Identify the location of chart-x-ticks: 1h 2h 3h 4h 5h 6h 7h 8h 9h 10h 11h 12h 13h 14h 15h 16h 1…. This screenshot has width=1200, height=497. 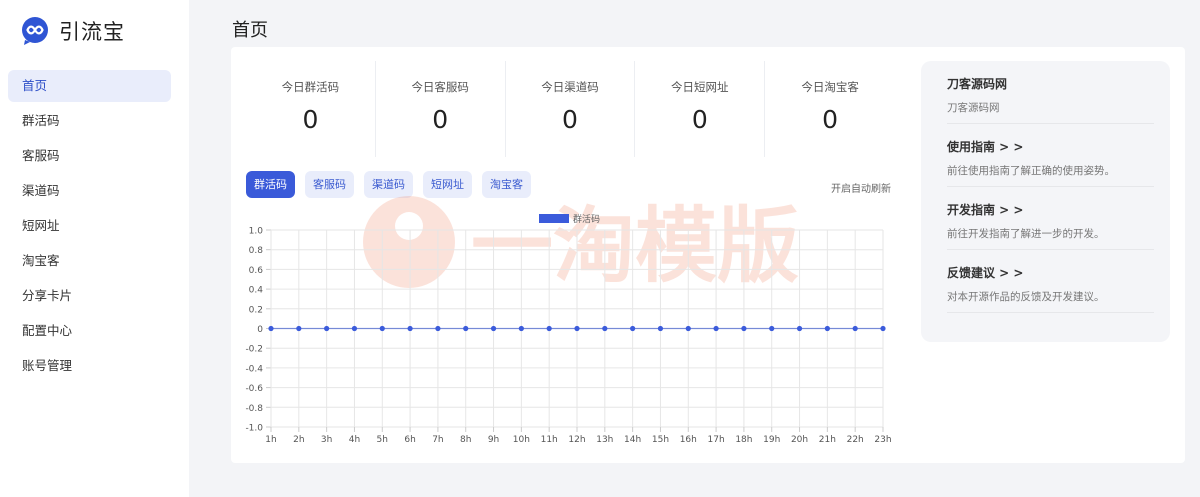
(578, 440).